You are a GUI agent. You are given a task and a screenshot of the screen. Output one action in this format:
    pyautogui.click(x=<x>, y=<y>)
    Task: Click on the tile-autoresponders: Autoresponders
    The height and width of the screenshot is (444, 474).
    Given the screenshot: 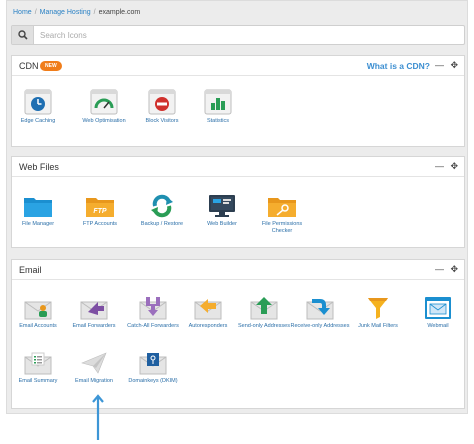 What is the action you would take?
    pyautogui.click(x=208, y=313)
    